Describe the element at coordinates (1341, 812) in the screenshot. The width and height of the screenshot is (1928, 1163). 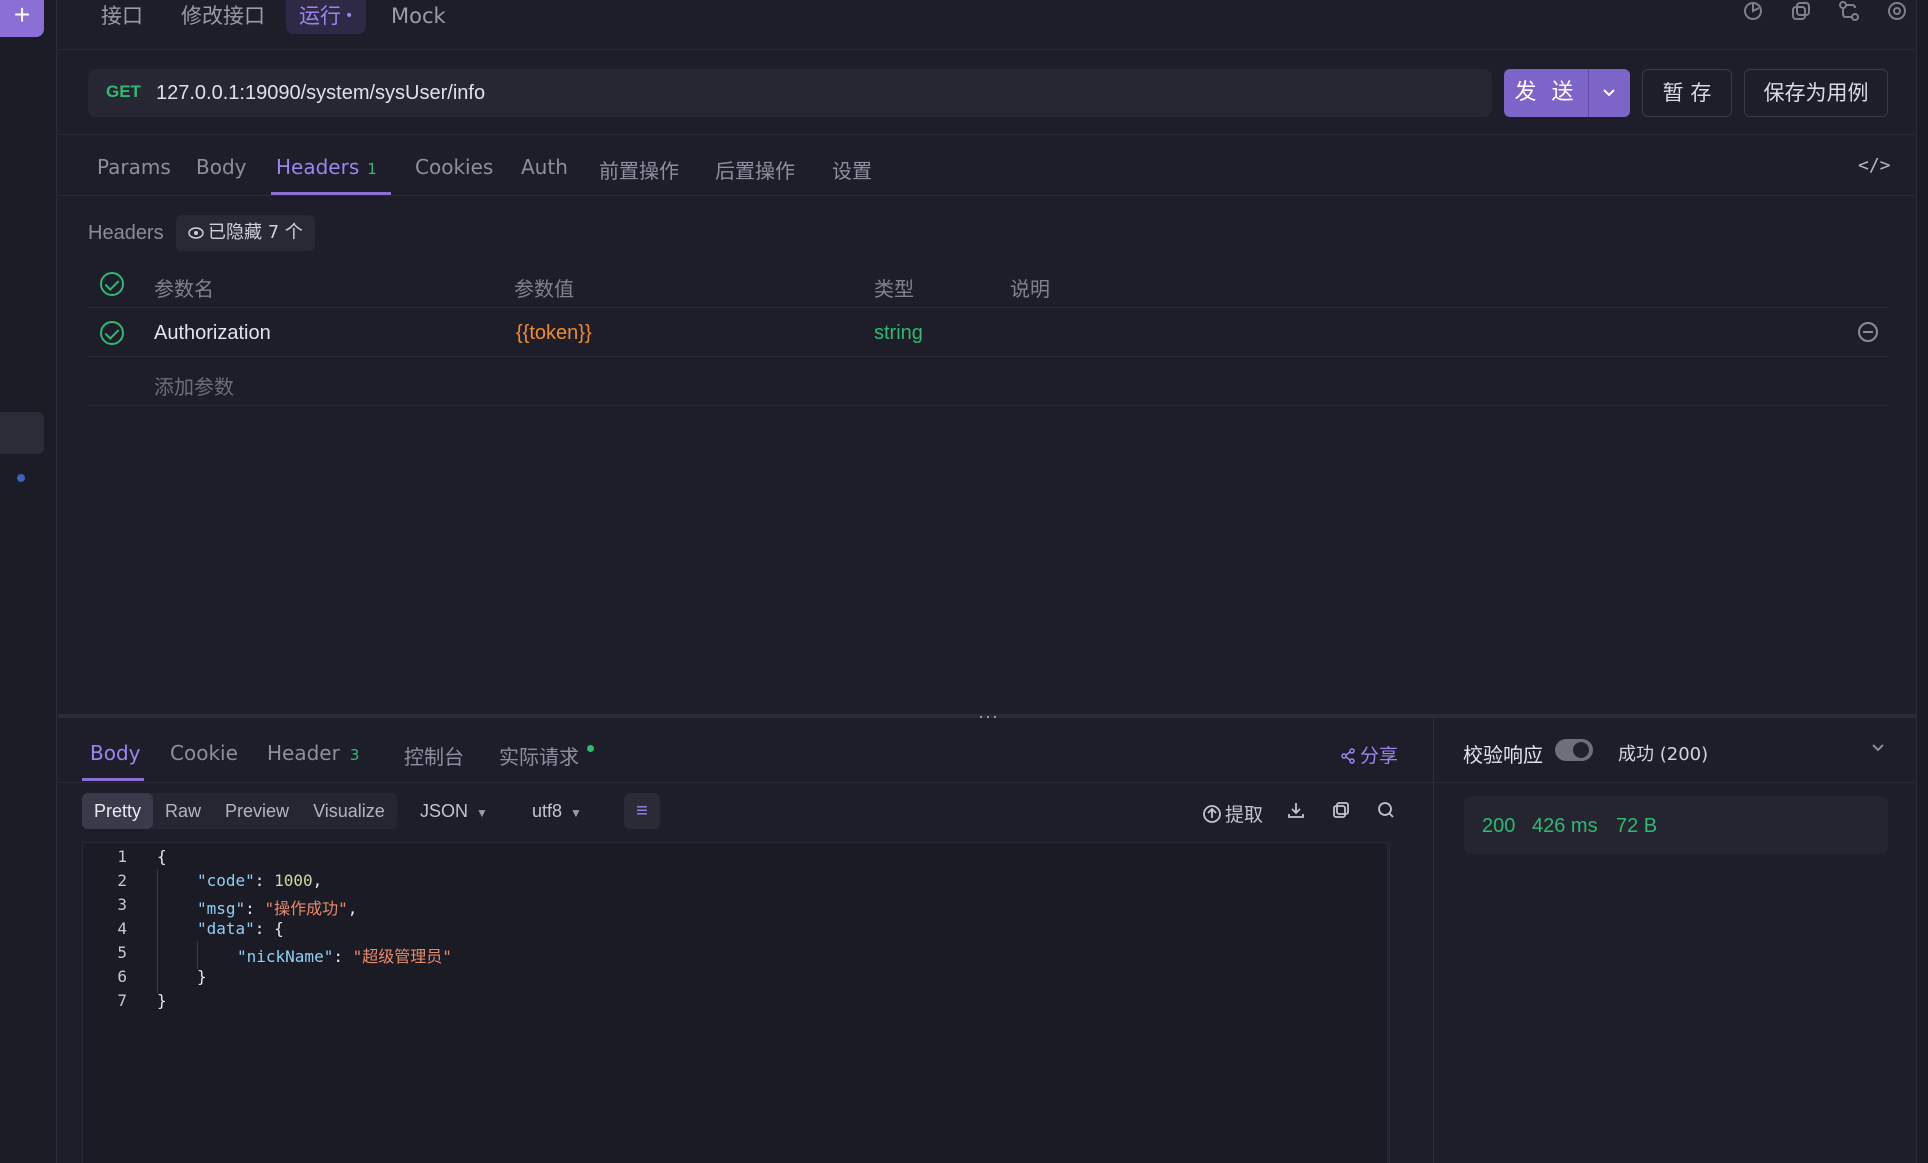
I see `copy-response-icon` at that location.